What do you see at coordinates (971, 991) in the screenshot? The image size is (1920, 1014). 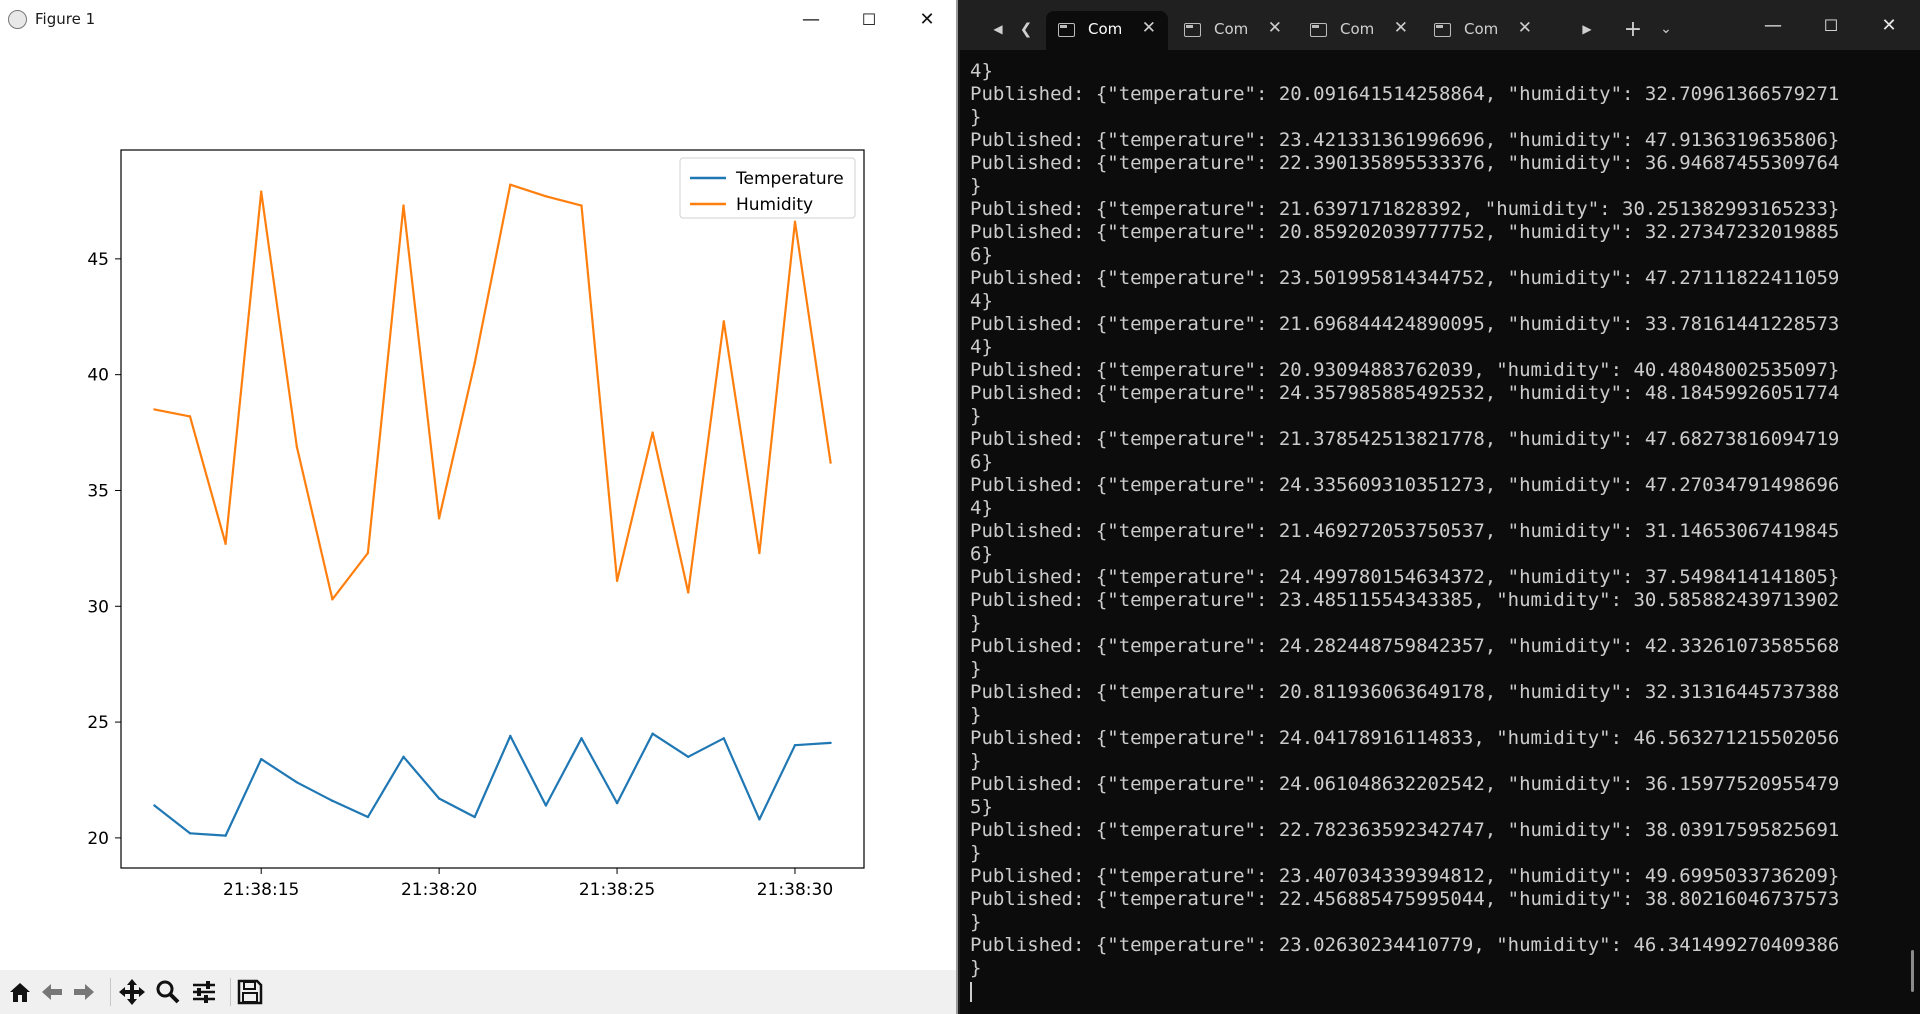 I see `text-cursor` at bounding box center [971, 991].